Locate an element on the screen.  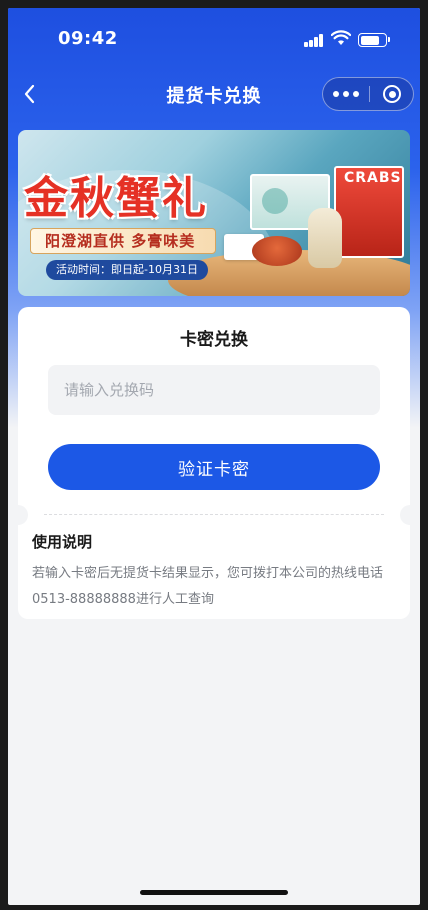
target-close-icon is located at coordinates (392, 94).